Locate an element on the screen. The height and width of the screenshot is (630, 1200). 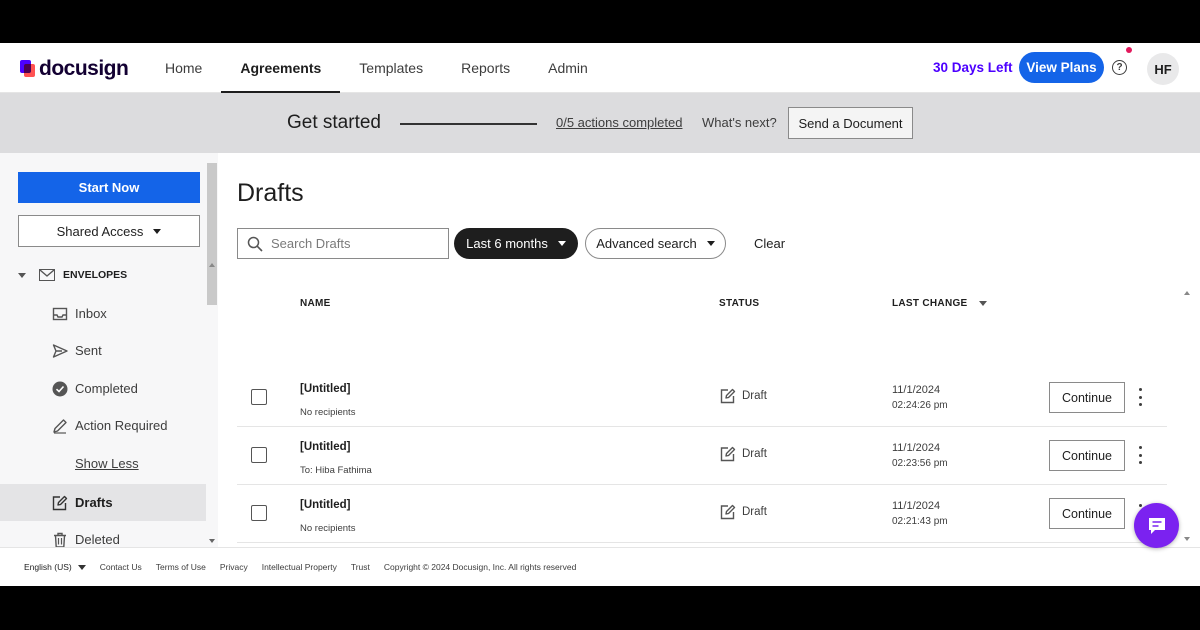
nav-admin: Admin is located at coordinates (568, 68).